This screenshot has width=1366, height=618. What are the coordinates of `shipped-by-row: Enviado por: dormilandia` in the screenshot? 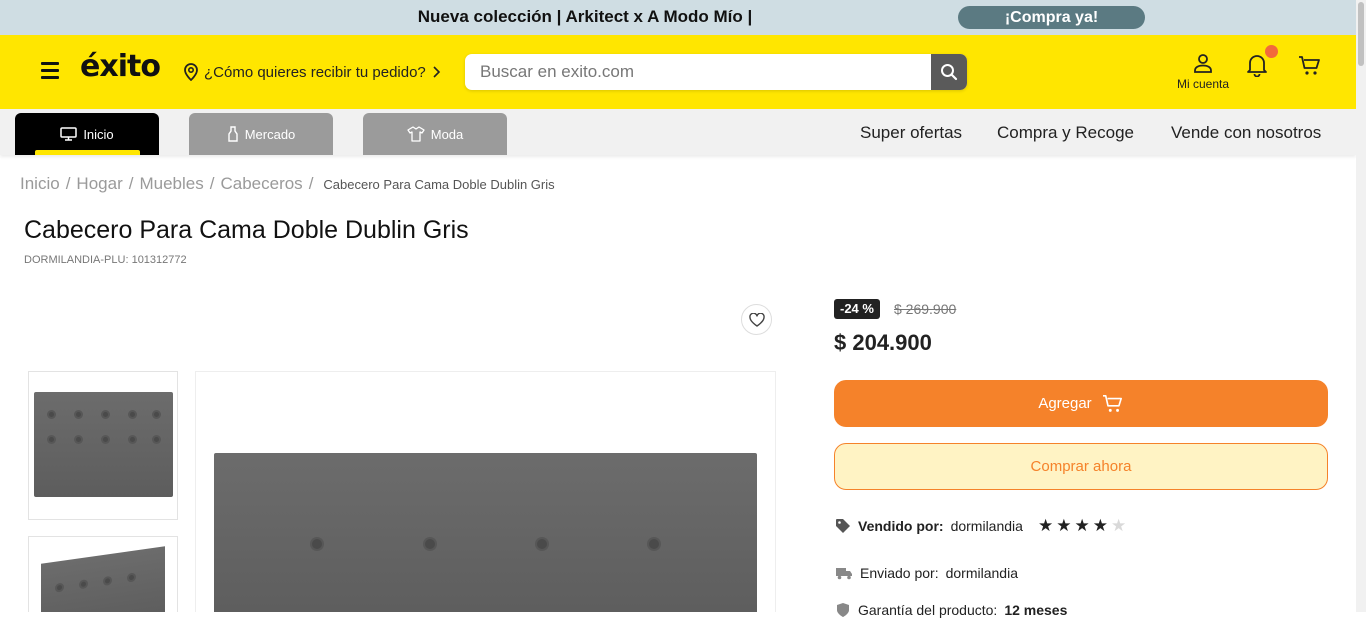 It's located at (926, 573).